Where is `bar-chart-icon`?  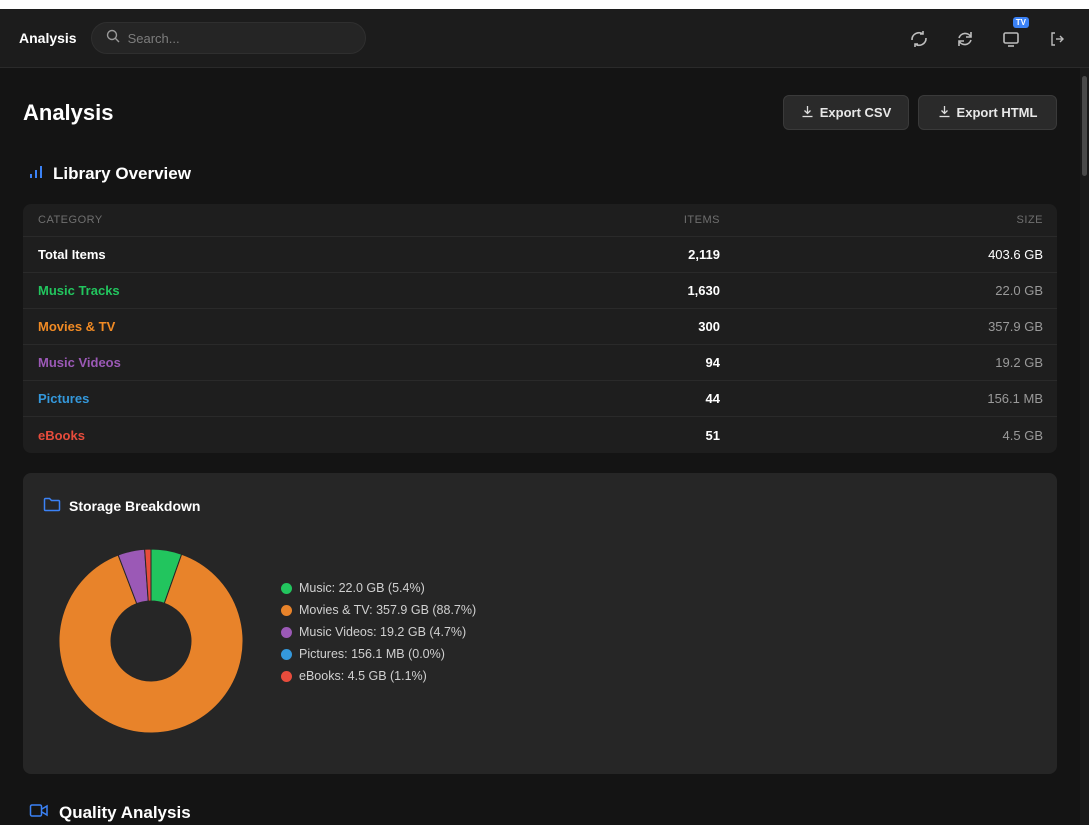
bar-chart-icon is located at coordinates (36, 174).